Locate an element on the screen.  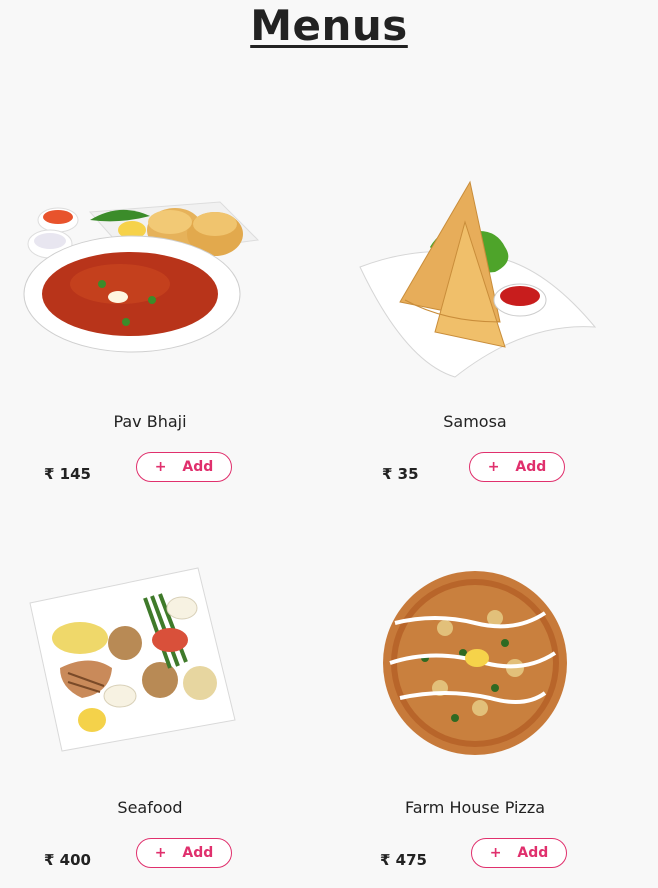
add-pav-bhaji-button: + Add is located at coordinates (184, 467).